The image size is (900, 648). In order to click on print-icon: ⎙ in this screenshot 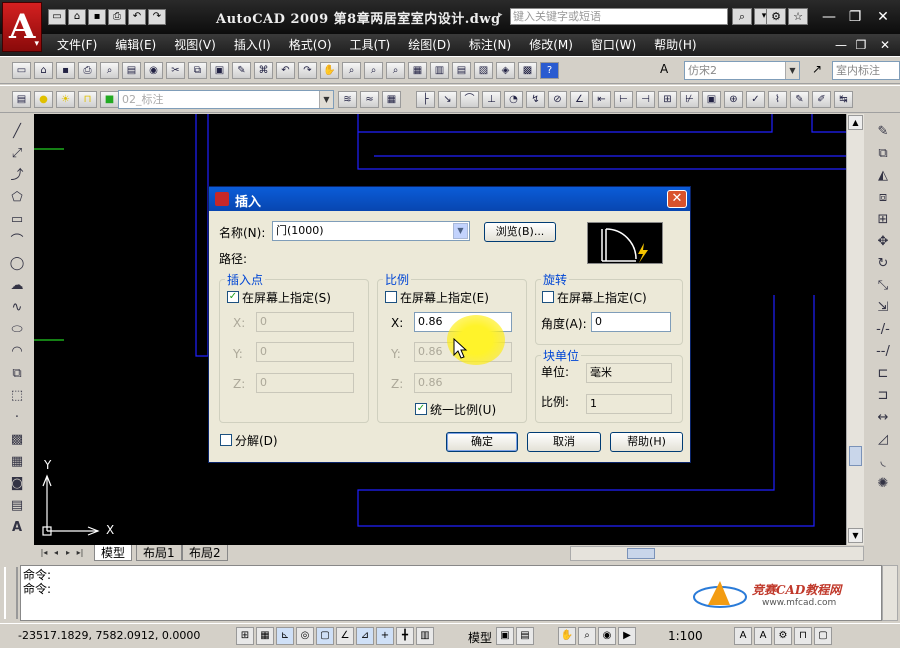, I will do `click(117, 17)`.